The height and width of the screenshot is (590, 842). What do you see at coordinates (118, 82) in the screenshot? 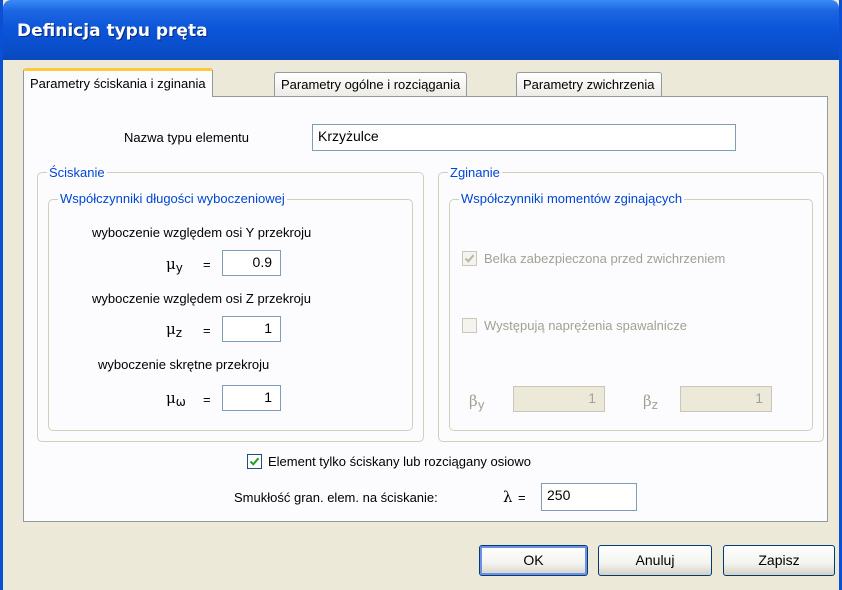
I see `tab-compression-bending: Parametry ściskania i zginania` at bounding box center [118, 82].